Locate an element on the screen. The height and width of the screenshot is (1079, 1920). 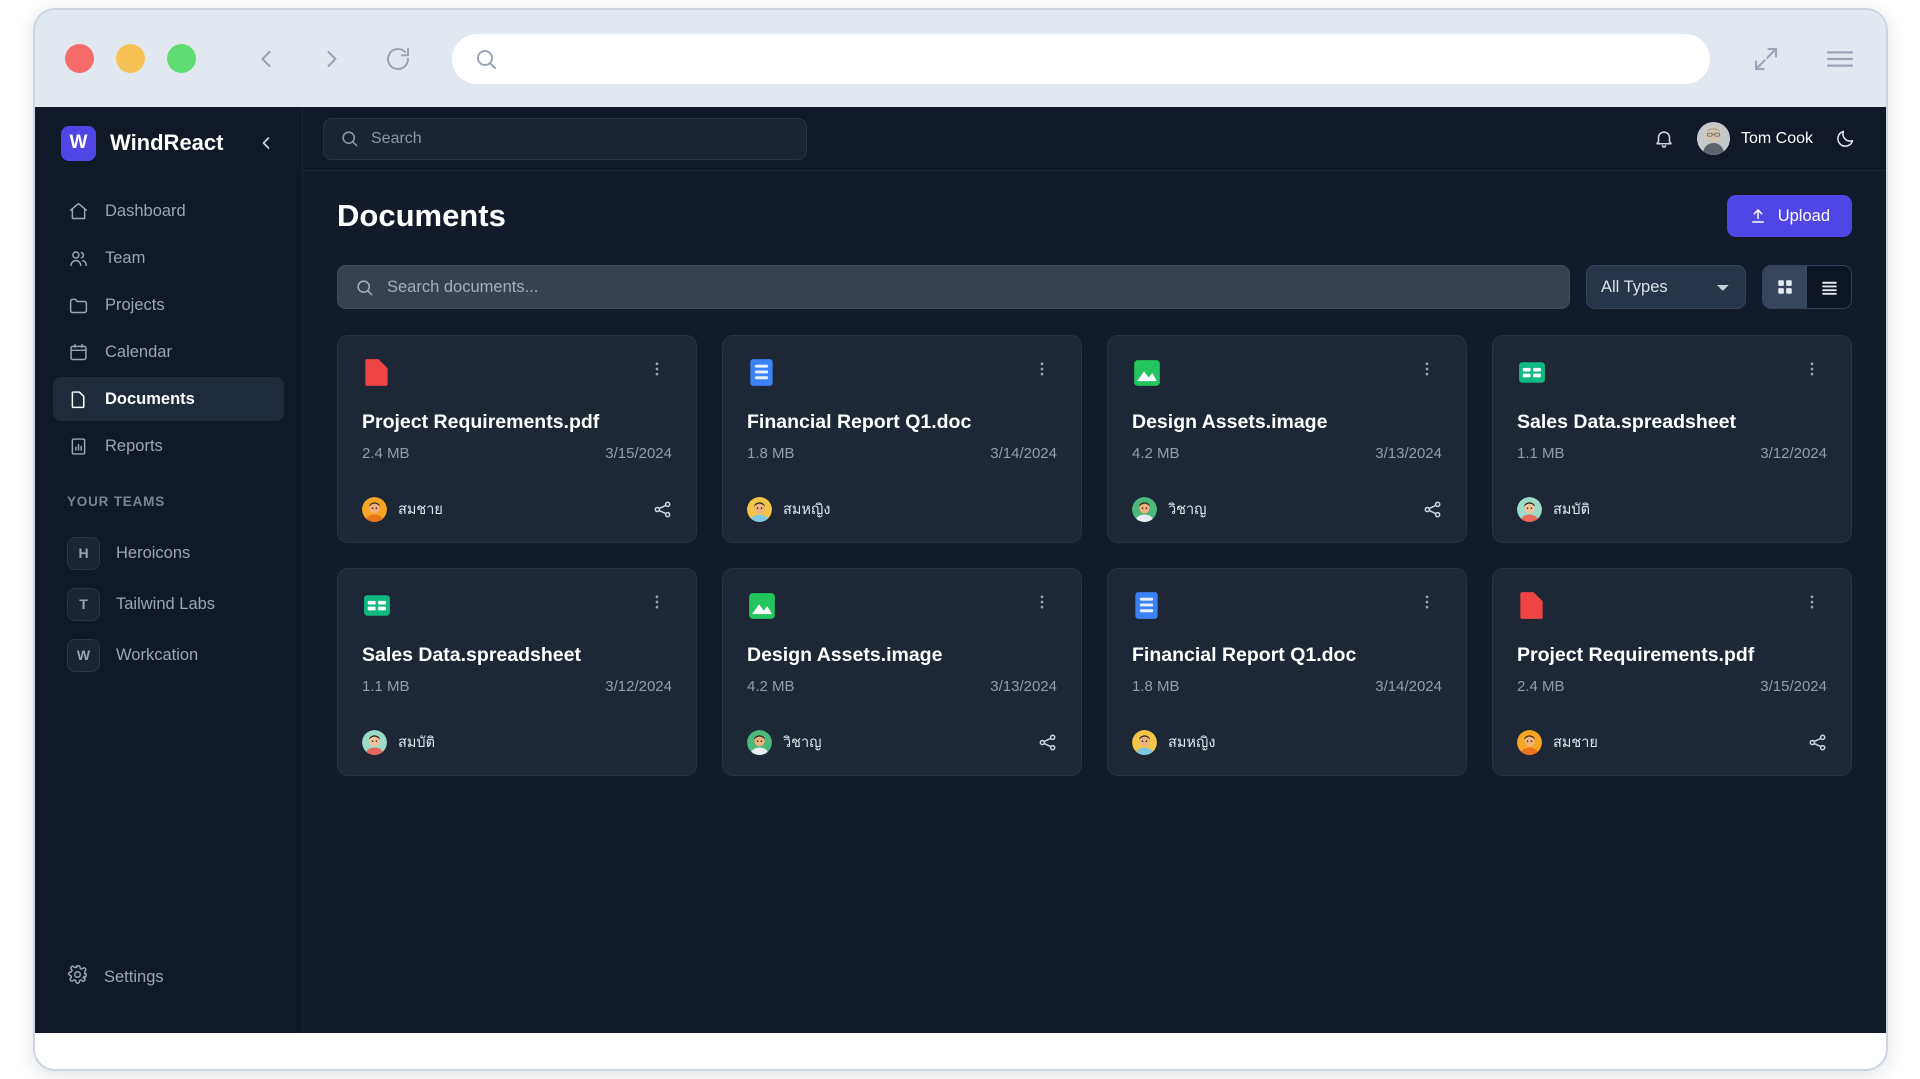
brand-name: WindReact is located at coordinates (167, 142).